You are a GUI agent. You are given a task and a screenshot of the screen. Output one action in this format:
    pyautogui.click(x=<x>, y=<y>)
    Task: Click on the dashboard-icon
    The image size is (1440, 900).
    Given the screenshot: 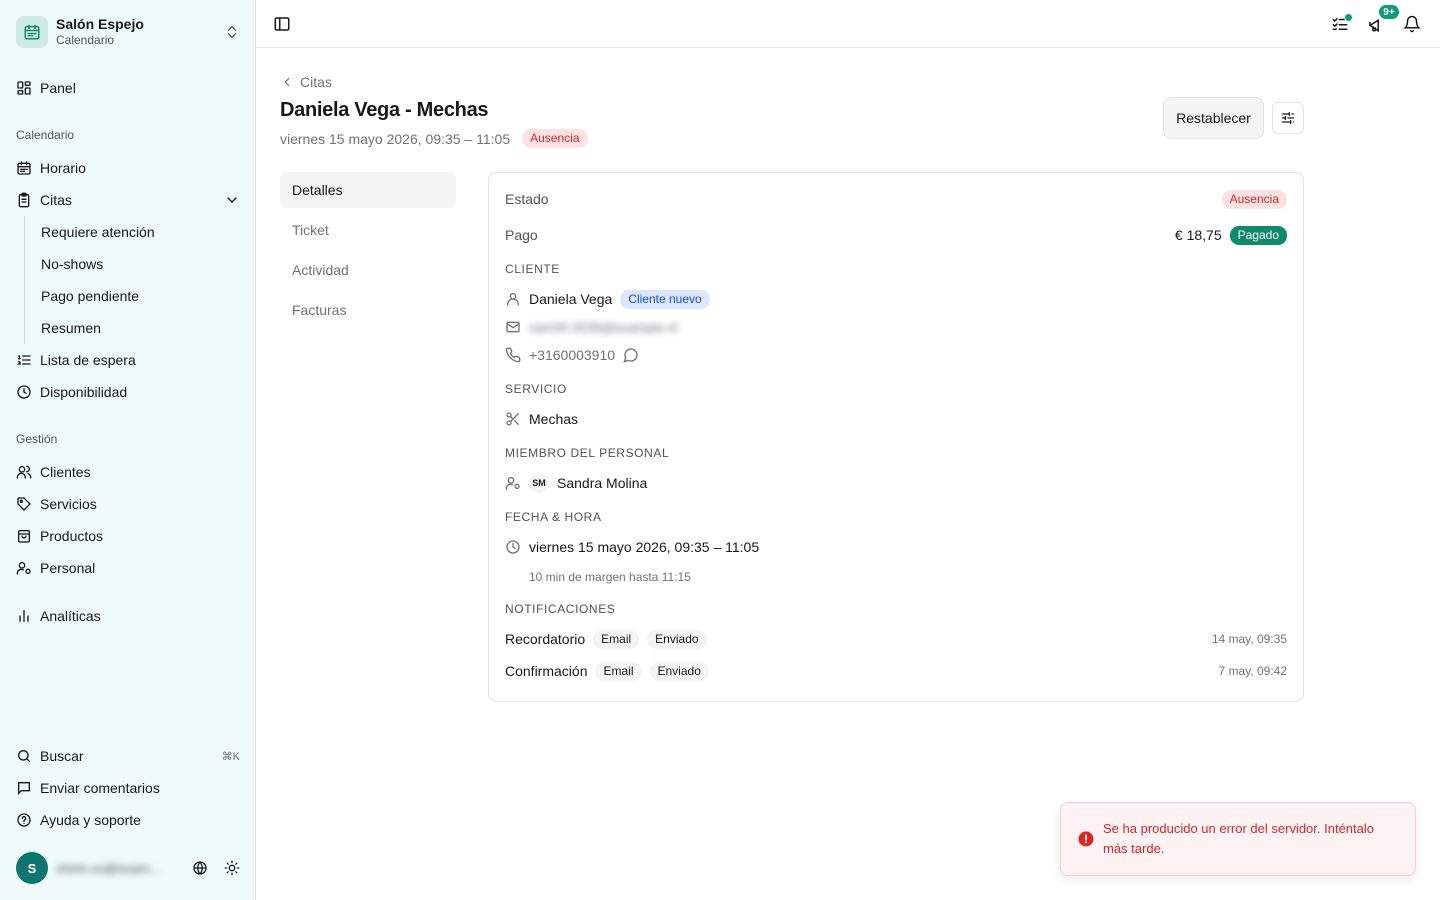 What is the action you would take?
    pyautogui.click(x=24, y=88)
    